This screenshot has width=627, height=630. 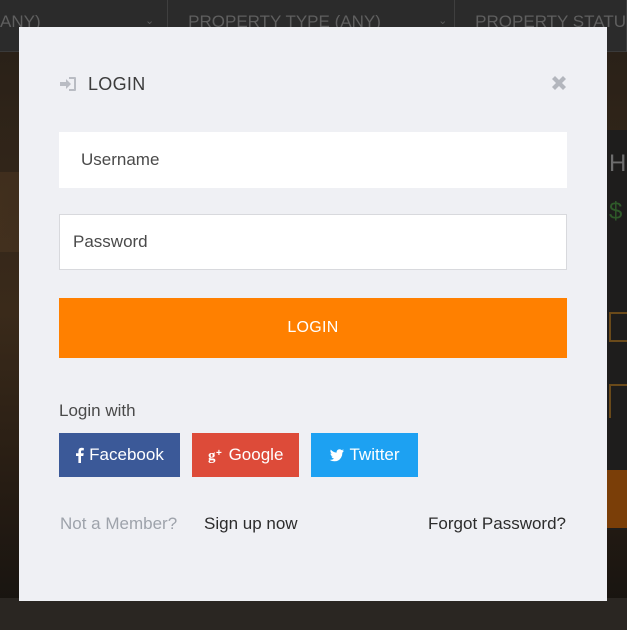 What do you see at coordinates (117, 83) in the screenshot?
I see `modal-title: LOGIN` at bounding box center [117, 83].